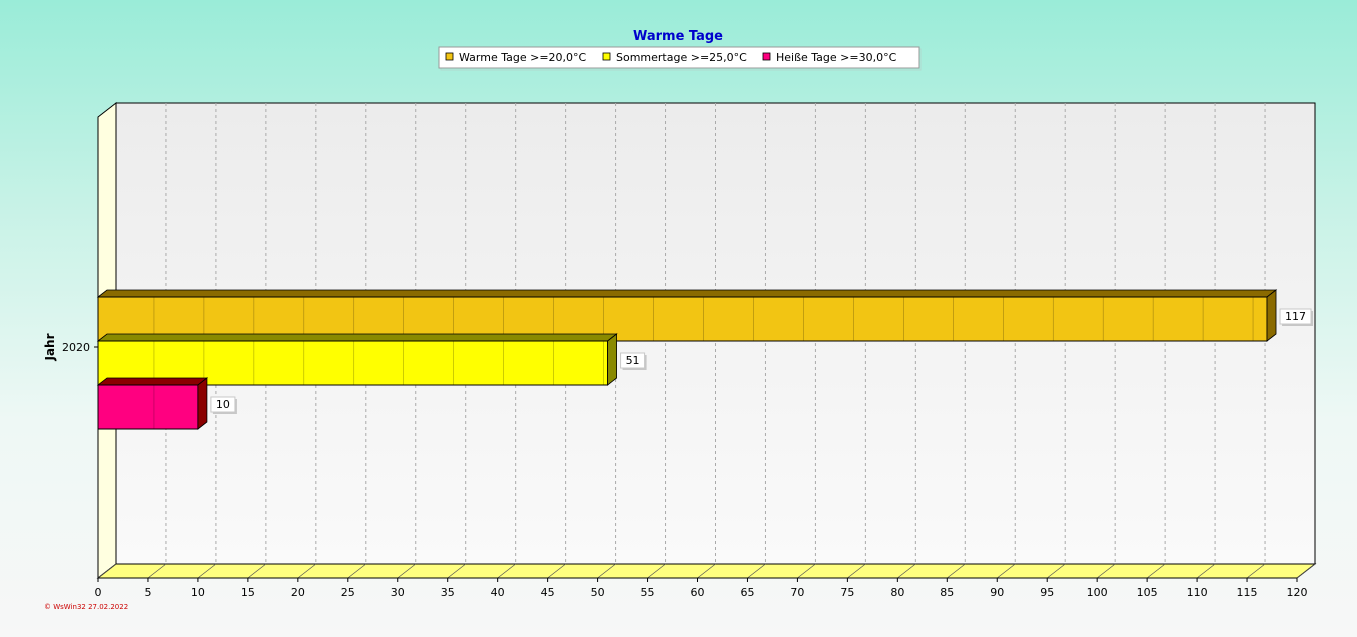 Image resolution: width=1357 pixels, height=637 pixels. What do you see at coordinates (1297, 592) in the screenshot?
I see `x-tick-label: 120` at bounding box center [1297, 592].